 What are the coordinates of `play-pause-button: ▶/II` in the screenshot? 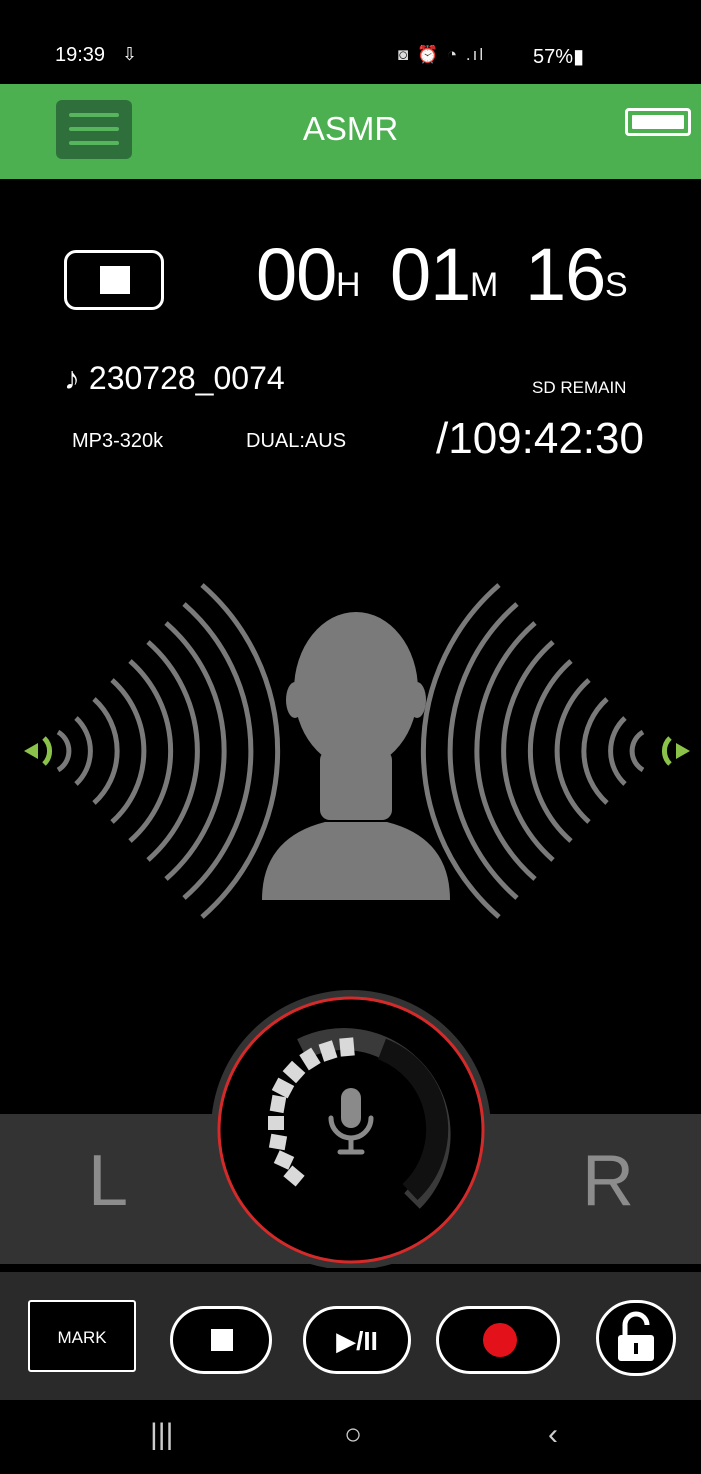 It's located at (357, 1340).